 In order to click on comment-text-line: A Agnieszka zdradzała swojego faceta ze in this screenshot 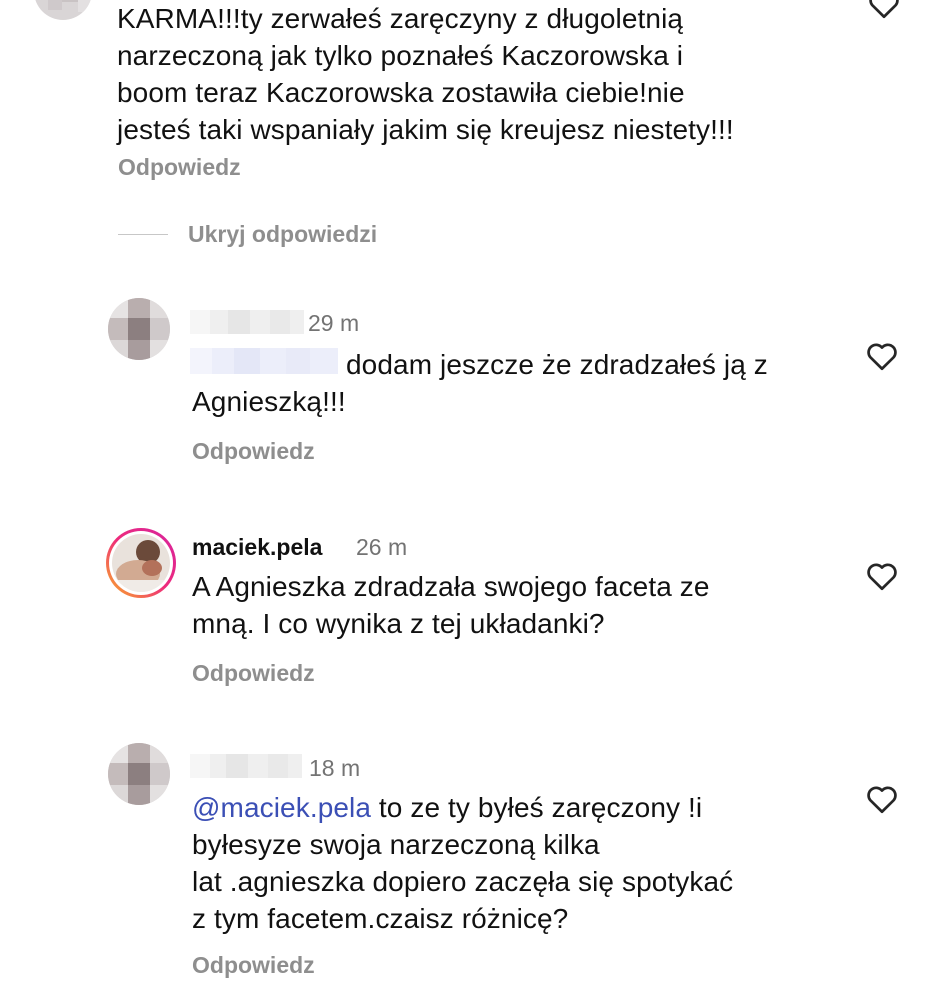, I will do `click(451, 586)`.